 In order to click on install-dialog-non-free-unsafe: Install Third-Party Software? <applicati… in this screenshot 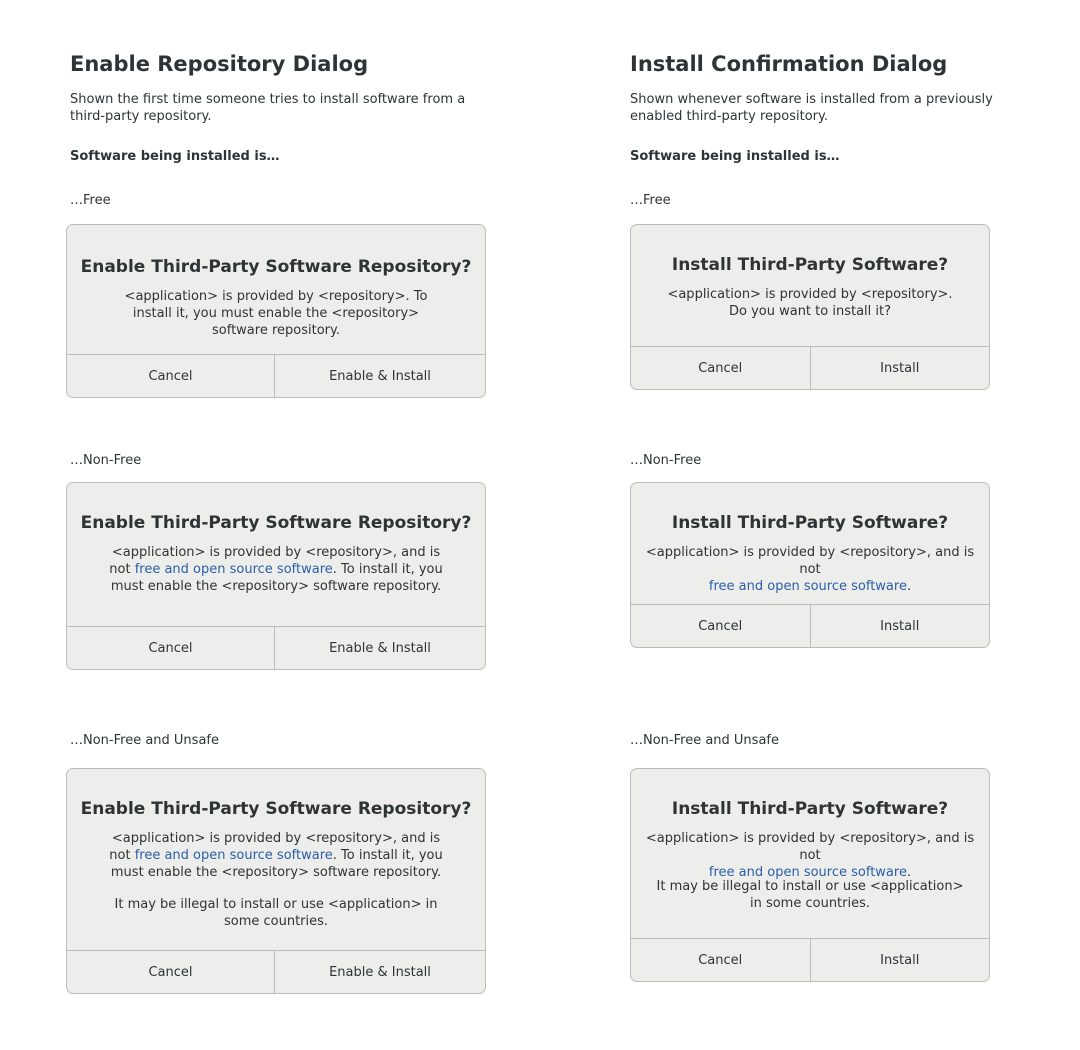, I will do `click(810, 875)`.